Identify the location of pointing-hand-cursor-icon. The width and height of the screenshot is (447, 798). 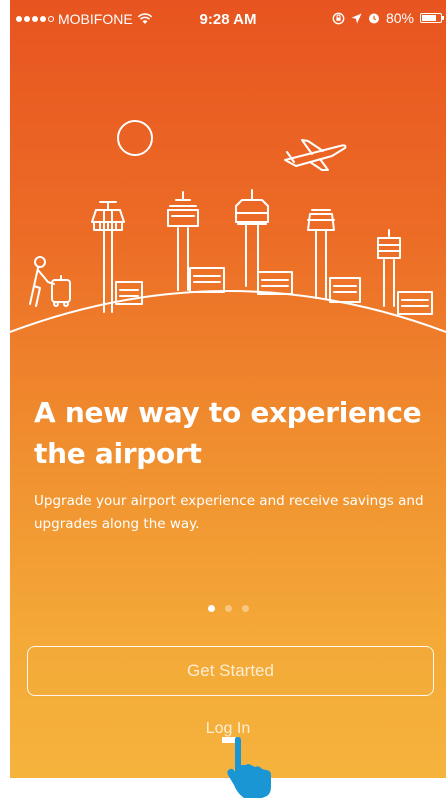
(246, 767).